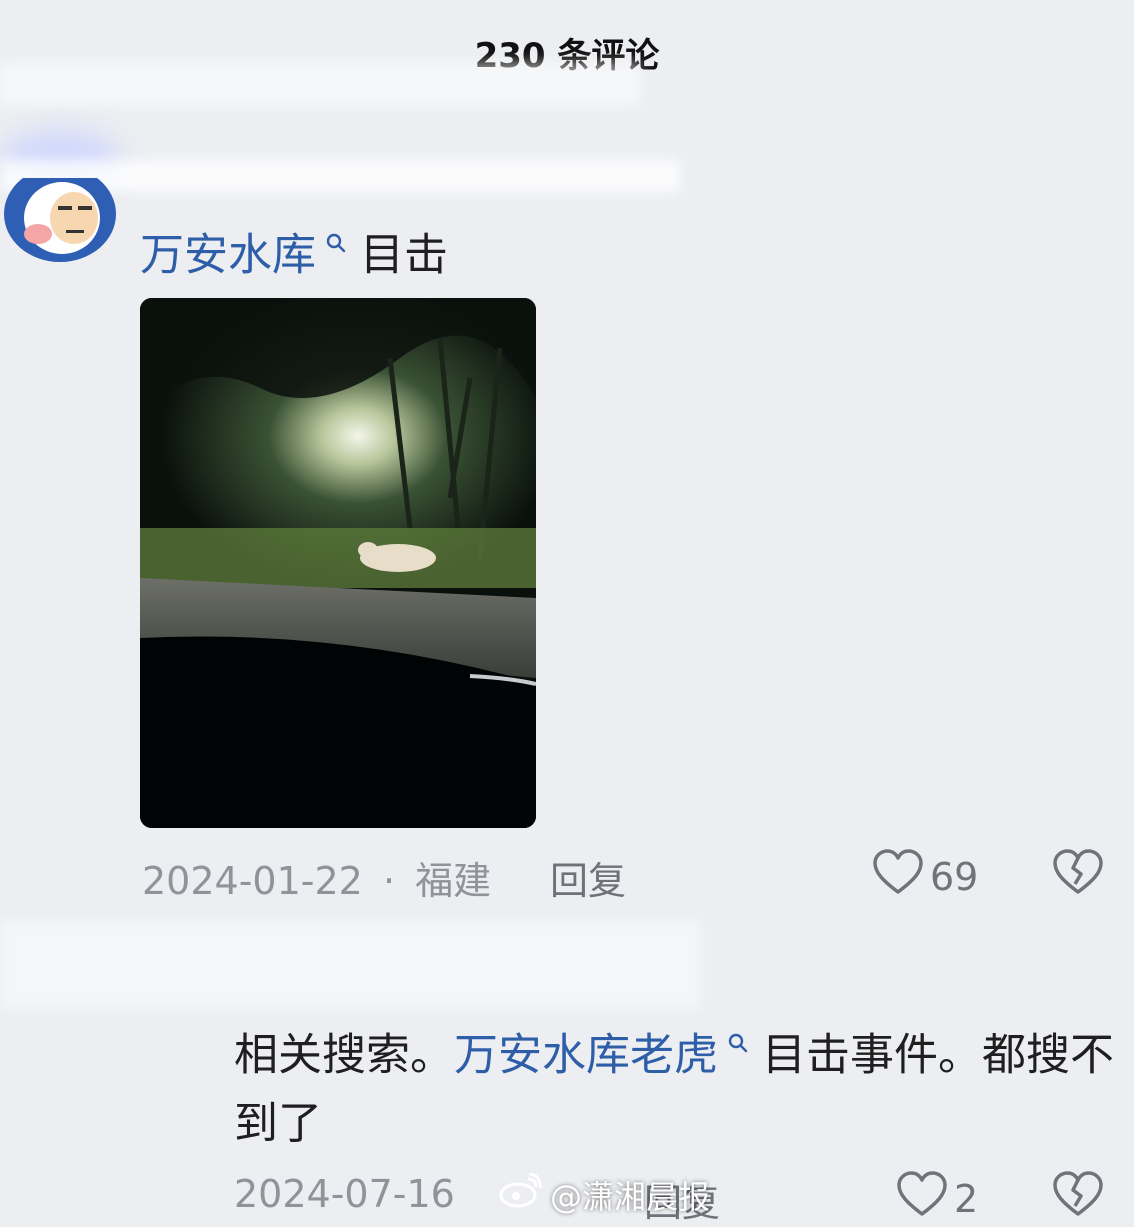 The width and height of the screenshot is (1134, 1227). I want to click on comment-date: 2024-07-16, so click(344, 1194).